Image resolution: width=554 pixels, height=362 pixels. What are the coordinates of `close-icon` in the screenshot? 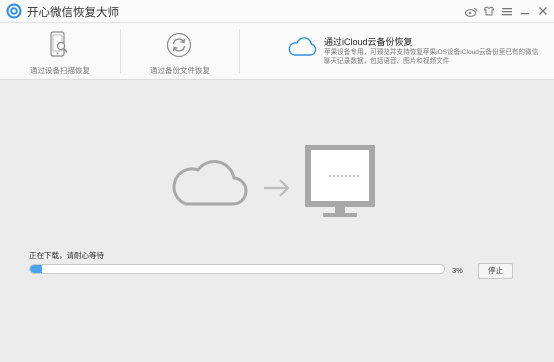 It's located at (543, 11).